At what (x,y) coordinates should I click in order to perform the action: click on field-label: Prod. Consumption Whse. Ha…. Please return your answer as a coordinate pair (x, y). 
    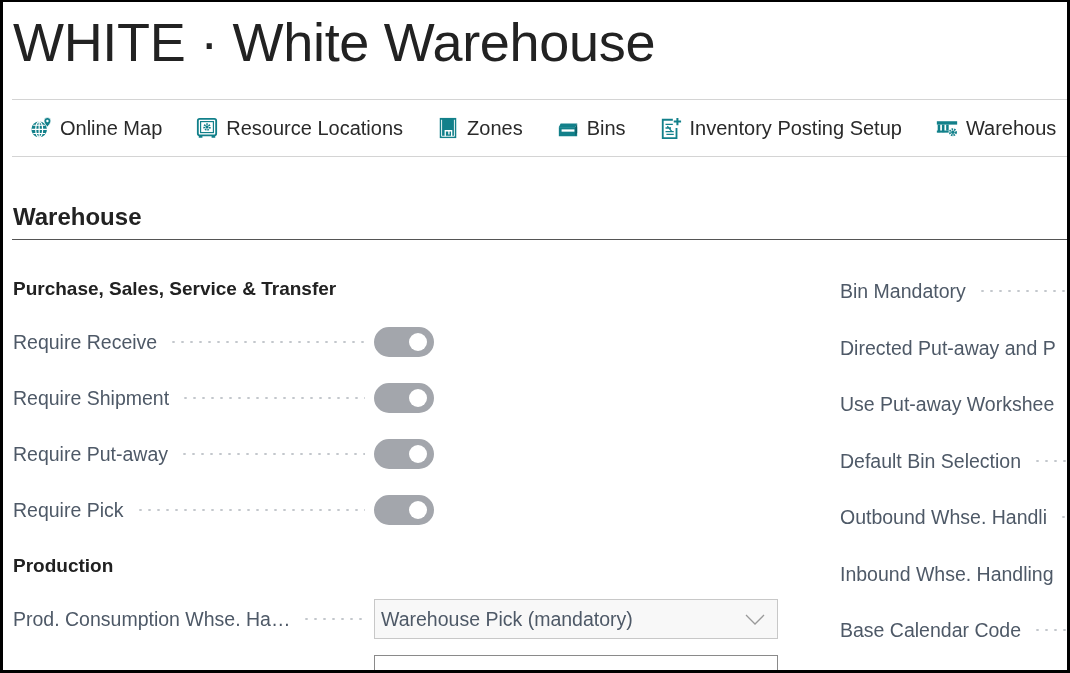
    Looking at the image, I should click on (152, 619).